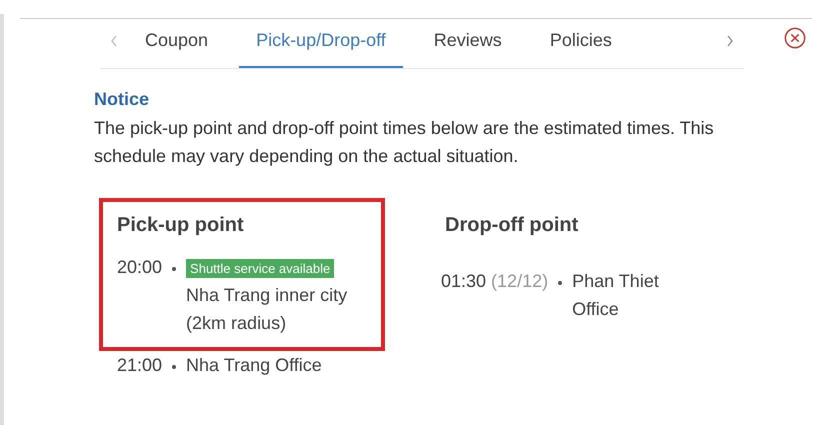  Describe the element at coordinates (254, 365) in the screenshot. I see `stop-place: Nha Trang Office` at that location.